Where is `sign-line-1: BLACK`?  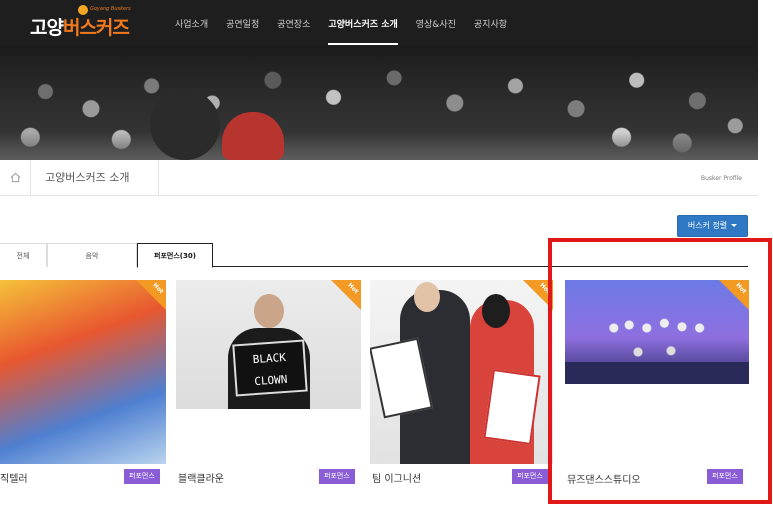
sign-line-1: BLACK is located at coordinates (269, 358).